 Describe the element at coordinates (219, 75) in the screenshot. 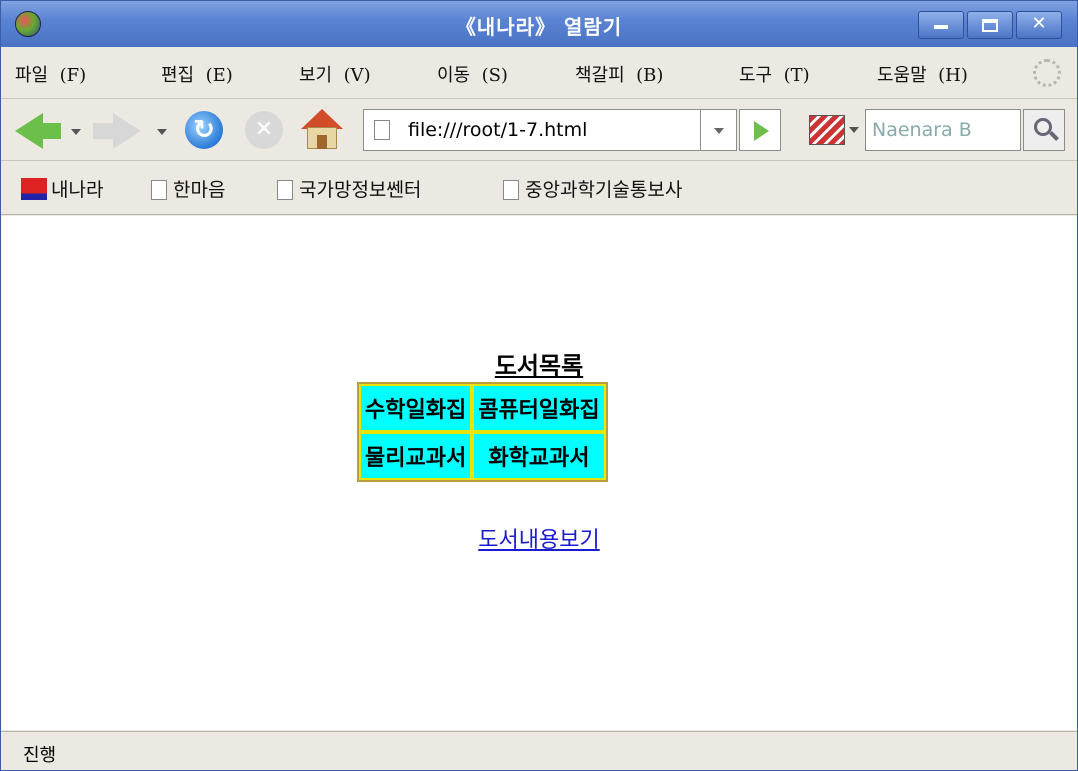

I see `menu-edit-key: (E)` at that location.